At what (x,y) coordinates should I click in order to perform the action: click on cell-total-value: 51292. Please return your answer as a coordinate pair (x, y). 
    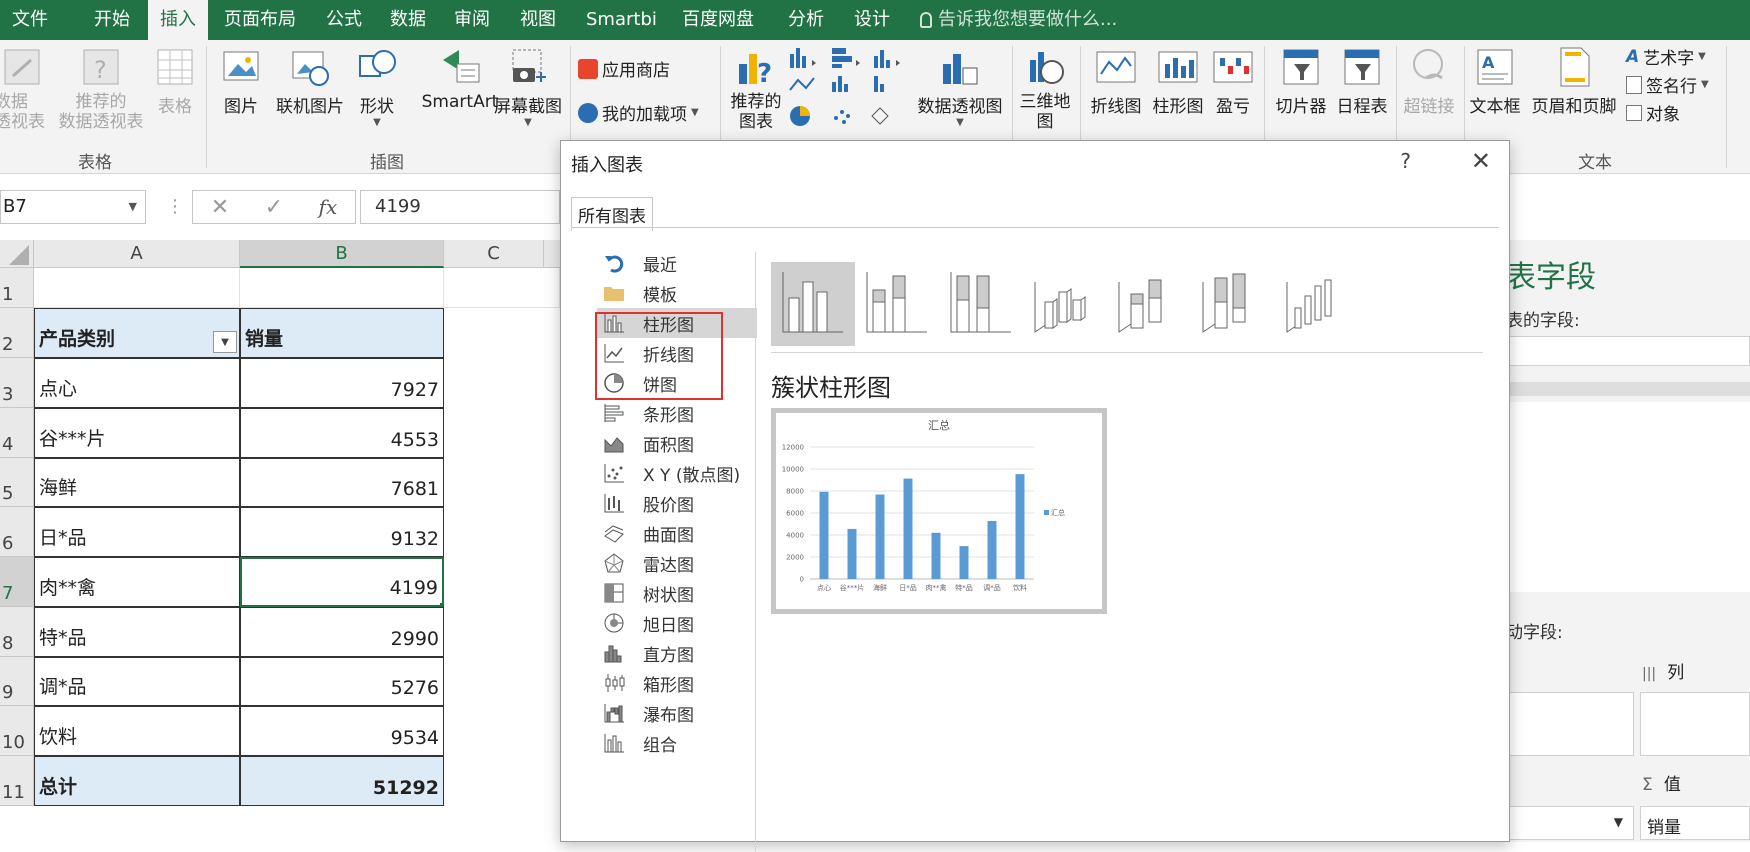
    Looking at the image, I should click on (342, 781).